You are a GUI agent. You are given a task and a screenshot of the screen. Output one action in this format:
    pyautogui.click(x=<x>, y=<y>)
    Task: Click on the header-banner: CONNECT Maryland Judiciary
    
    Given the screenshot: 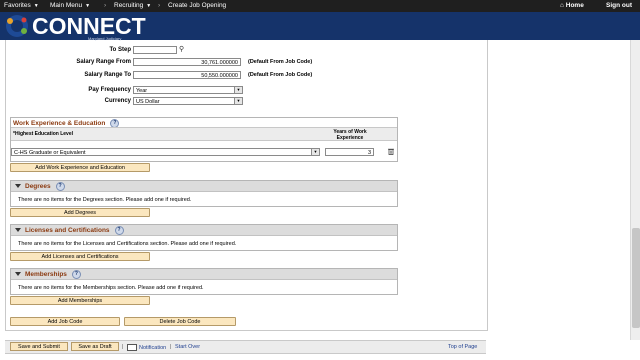 What is the action you would take?
    pyautogui.click(x=320, y=26)
    